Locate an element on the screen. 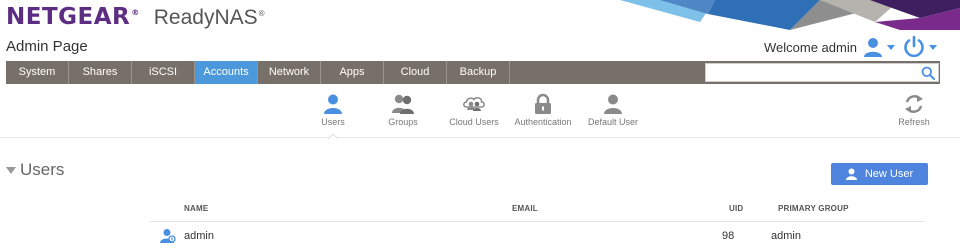 This screenshot has width=960, height=249. cell-name: admin is located at coordinates (199, 236).